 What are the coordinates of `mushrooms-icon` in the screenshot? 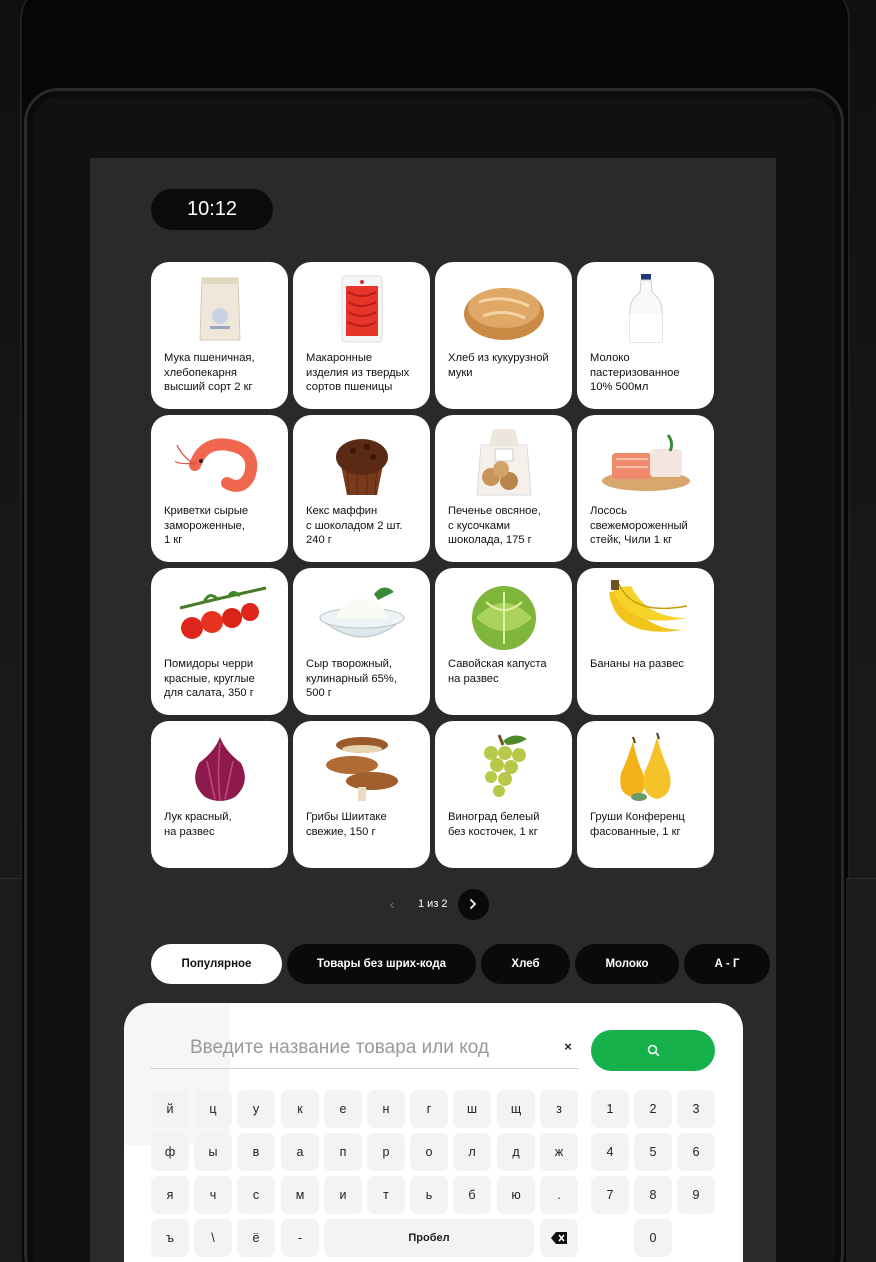 It's located at (361, 768).